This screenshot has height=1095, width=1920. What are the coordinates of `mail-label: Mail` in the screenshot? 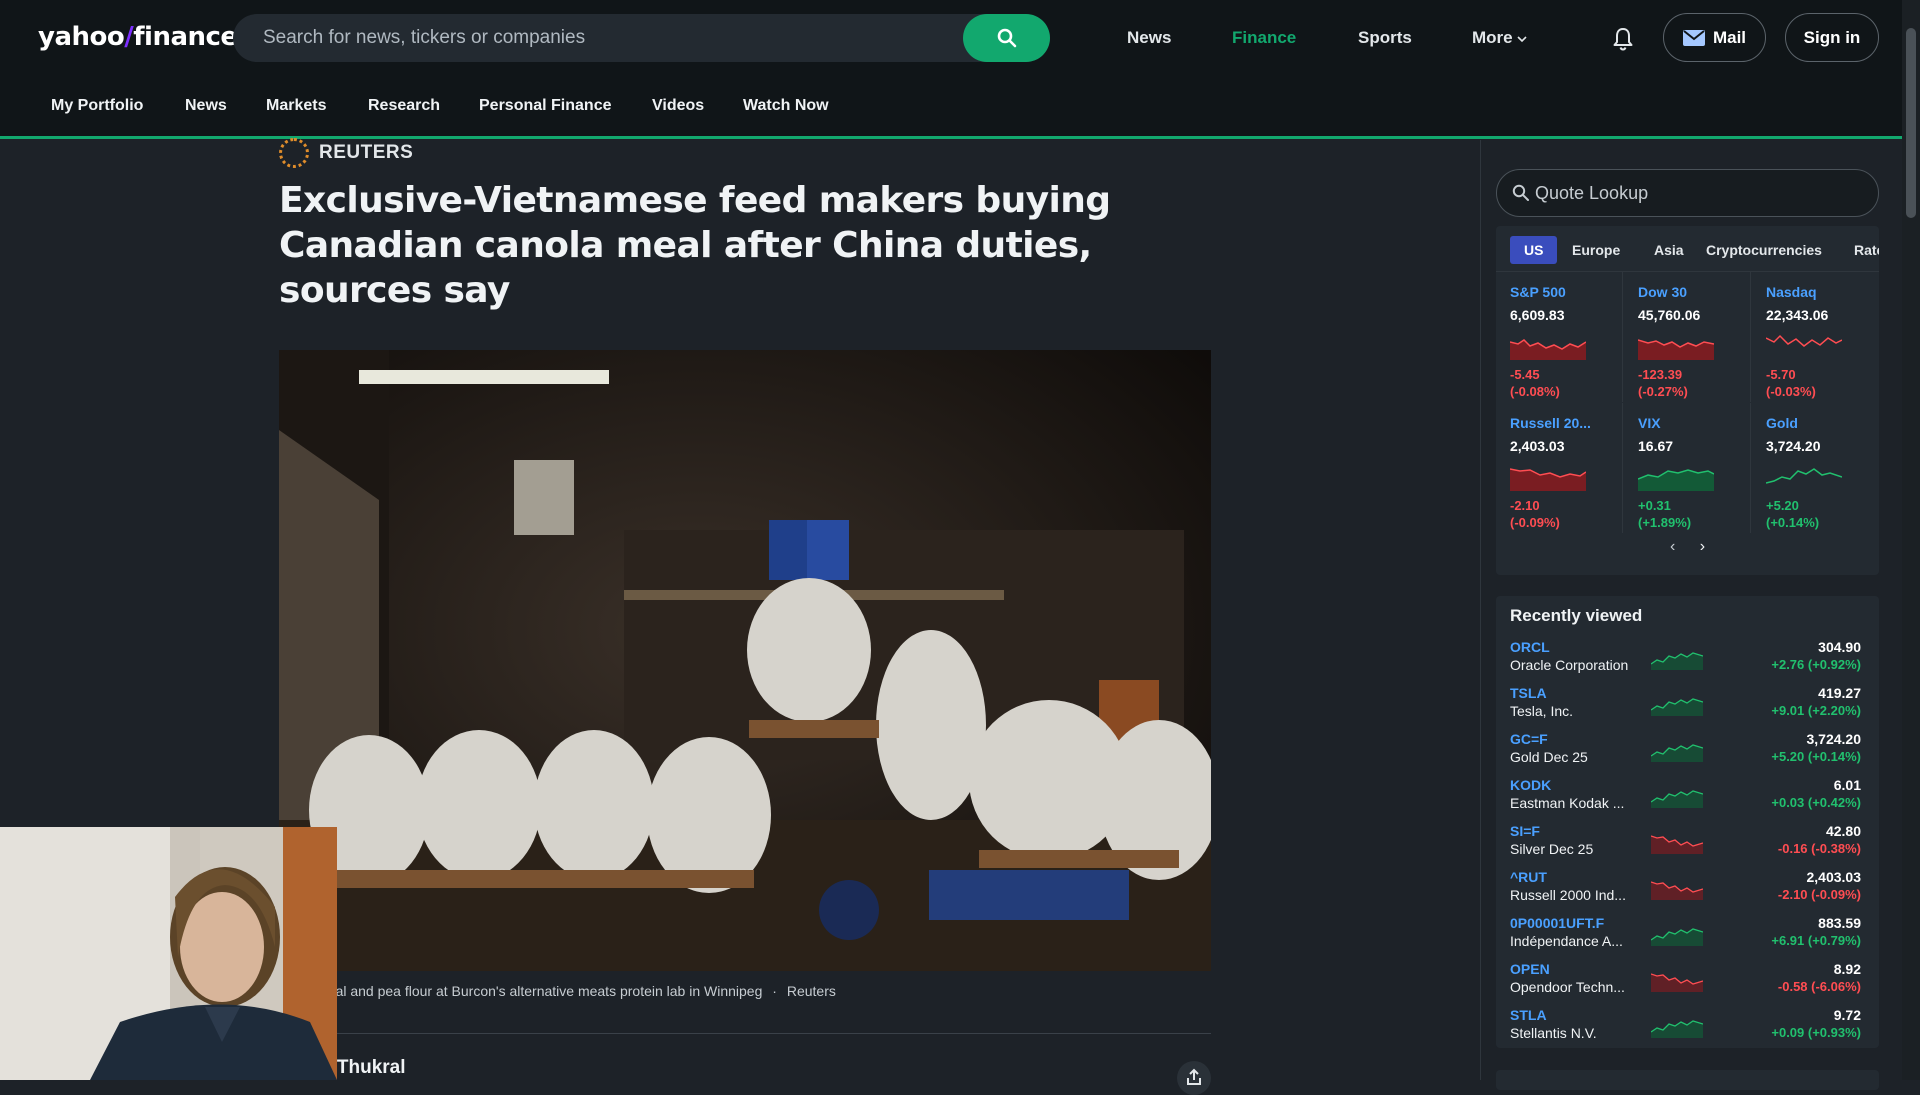 It's located at (1729, 37).